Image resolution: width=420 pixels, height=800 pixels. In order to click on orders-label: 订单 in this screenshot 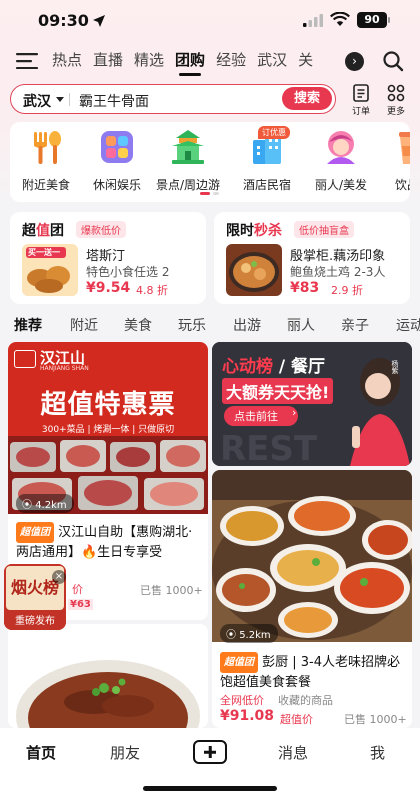, I will do `click(360, 112)`.